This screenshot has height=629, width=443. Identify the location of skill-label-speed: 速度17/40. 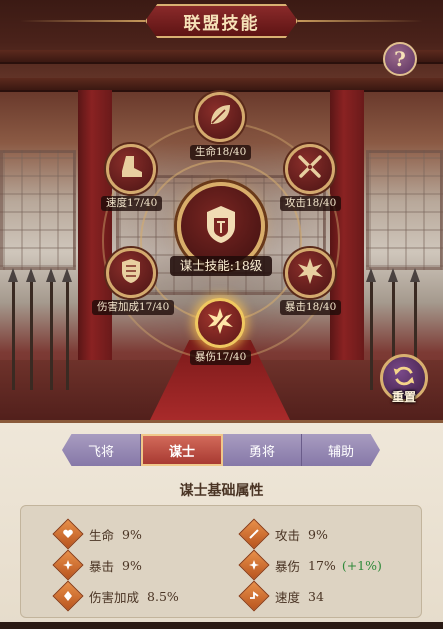
(132, 203).